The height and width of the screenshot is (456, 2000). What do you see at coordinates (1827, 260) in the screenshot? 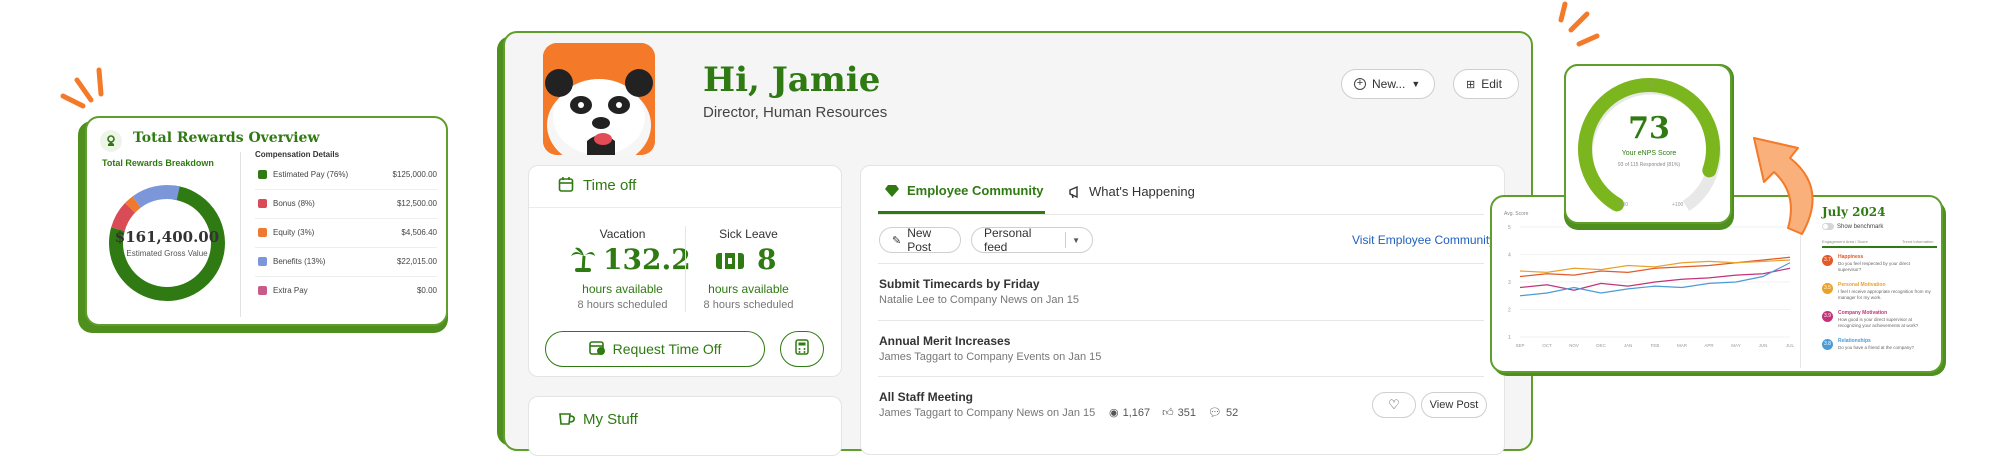
I see `category-score-badge: 3.7` at bounding box center [1827, 260].